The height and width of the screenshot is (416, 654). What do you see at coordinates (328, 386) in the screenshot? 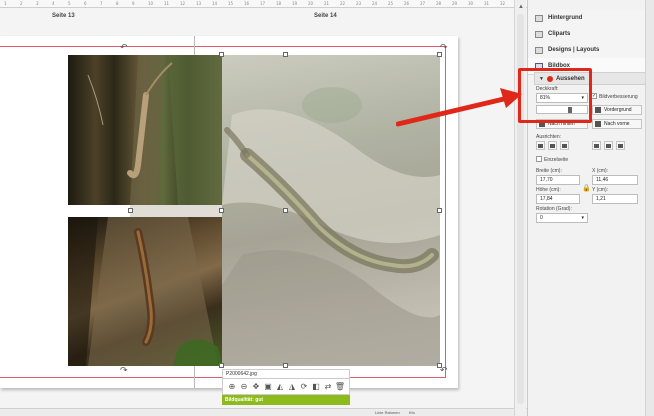
I see `swap-icon: ⇄` at bounding box center [328, 386].